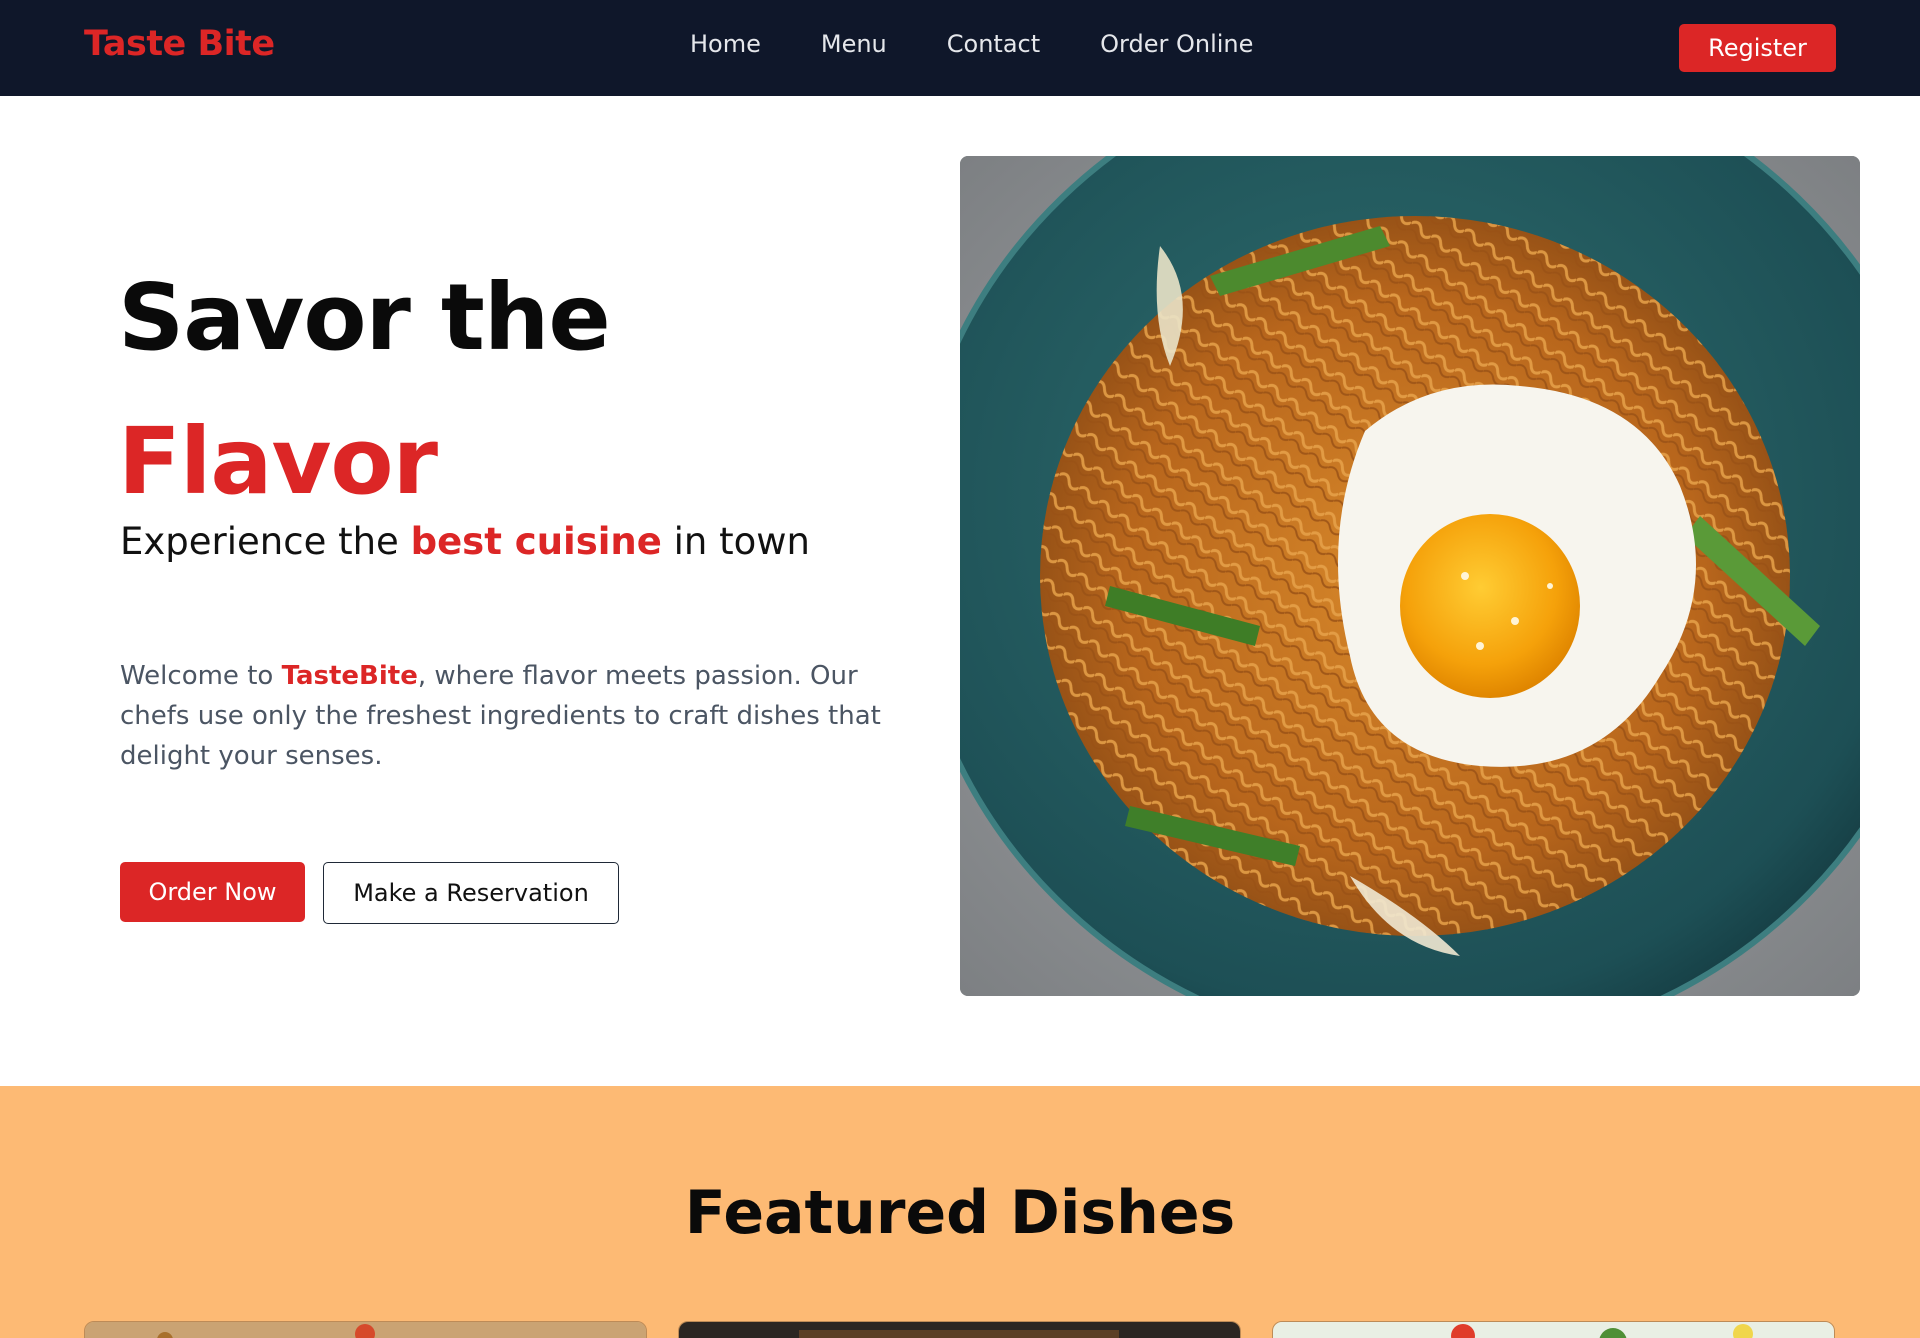  I want to click on hero-desc-pre: Welcome to, so click(201, 676).